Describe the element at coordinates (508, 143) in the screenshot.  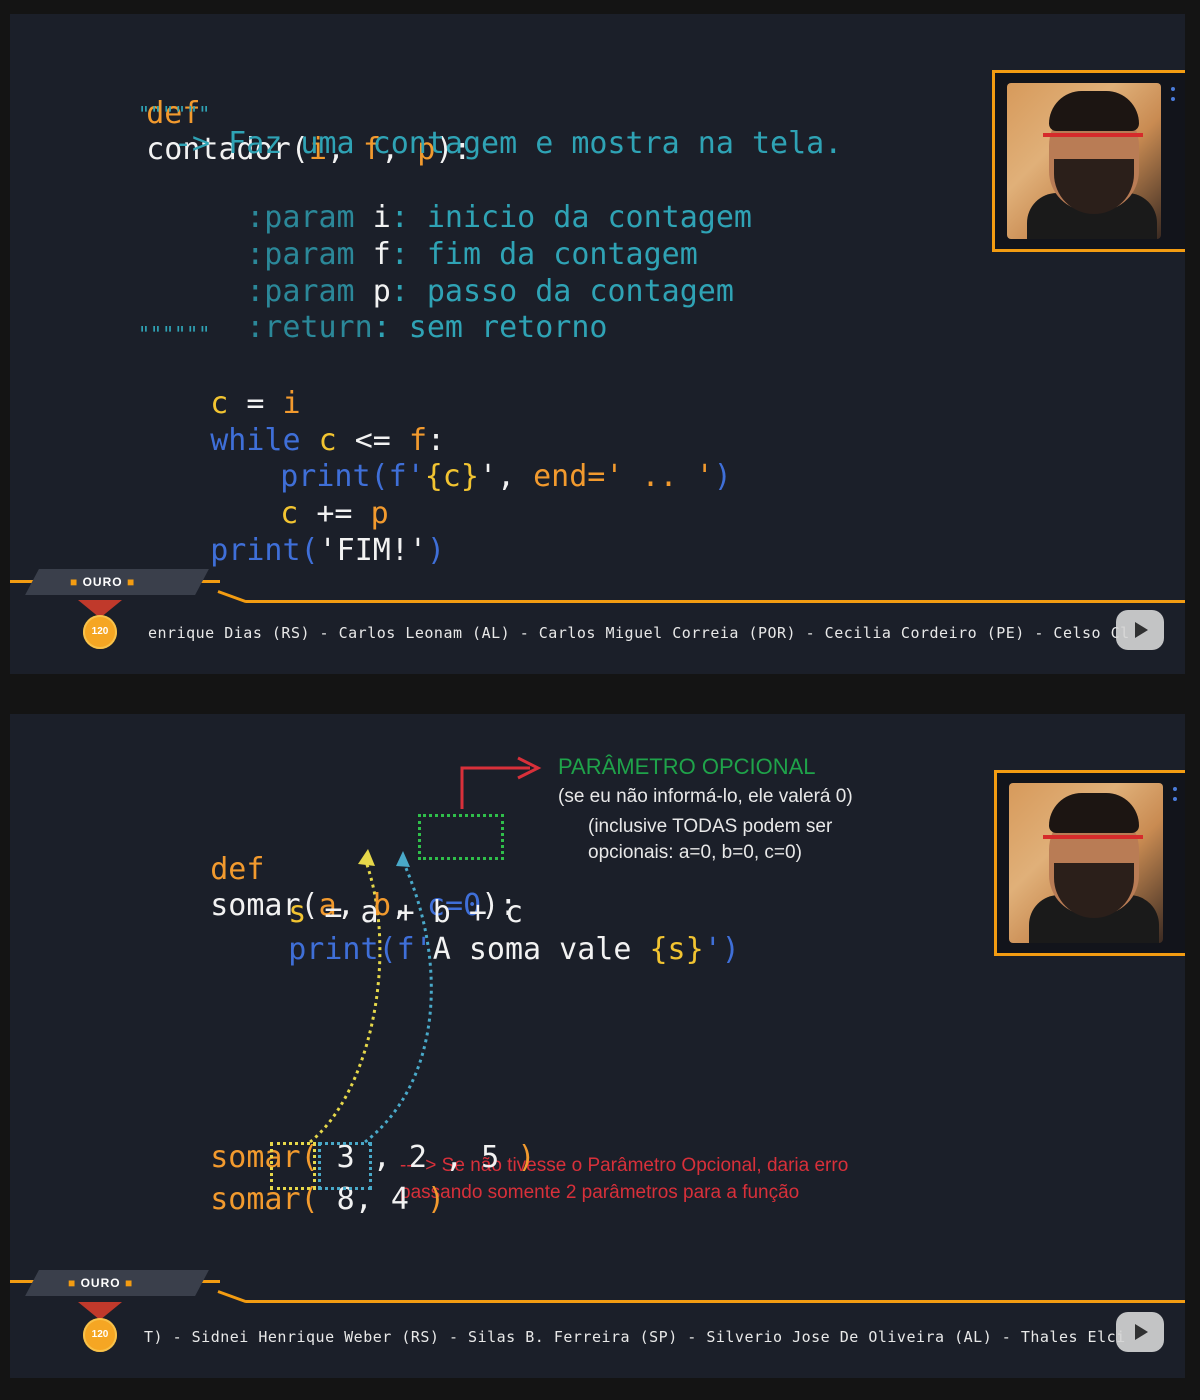
I see `docstring-line-description: -> Faz uma contagem e mostra na tela.` at that location.